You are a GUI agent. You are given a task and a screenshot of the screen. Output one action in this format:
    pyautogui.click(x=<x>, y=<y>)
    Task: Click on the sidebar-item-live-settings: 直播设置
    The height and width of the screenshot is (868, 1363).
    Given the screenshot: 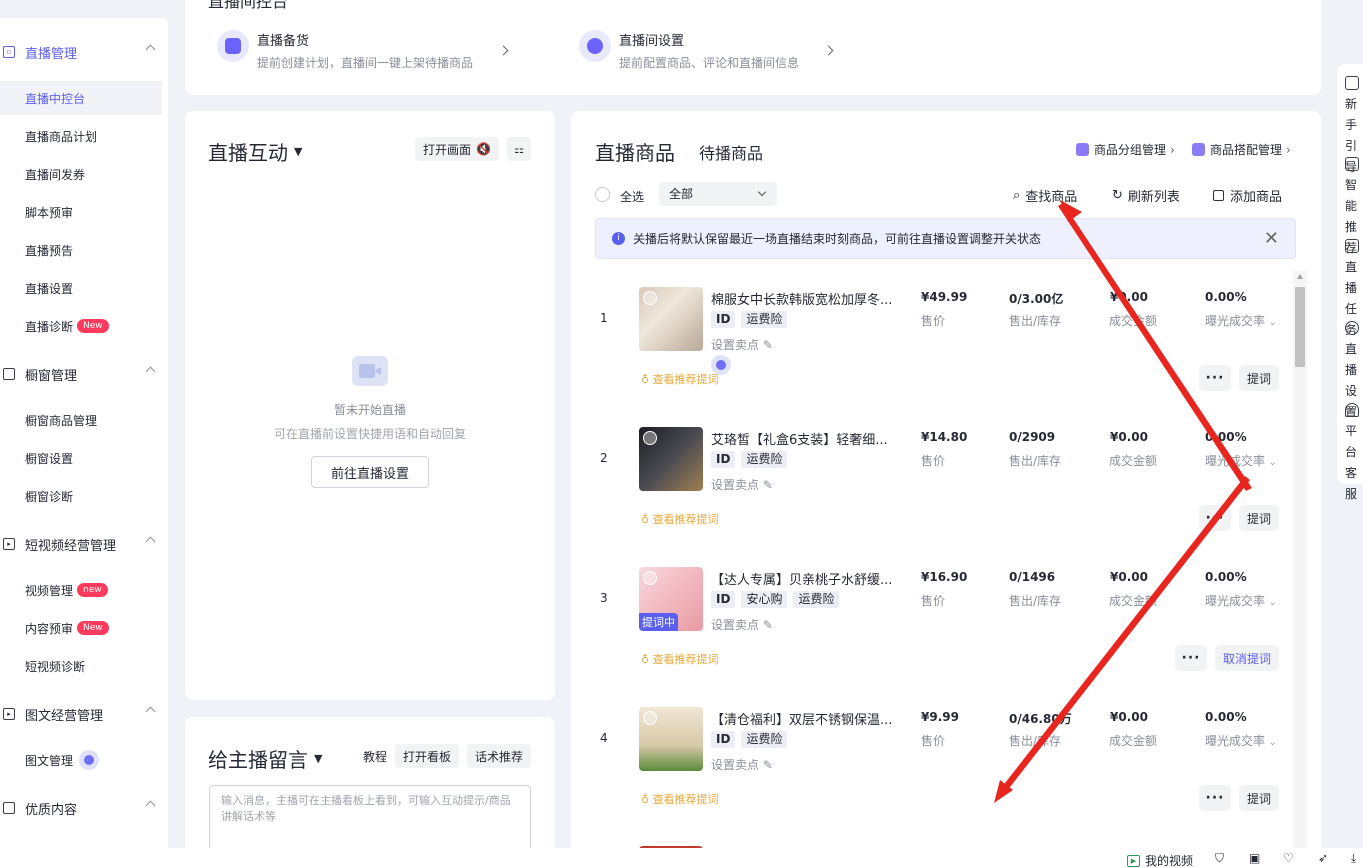 What is the action you would take?
    pyautogui.click(x=81, y=288)
    